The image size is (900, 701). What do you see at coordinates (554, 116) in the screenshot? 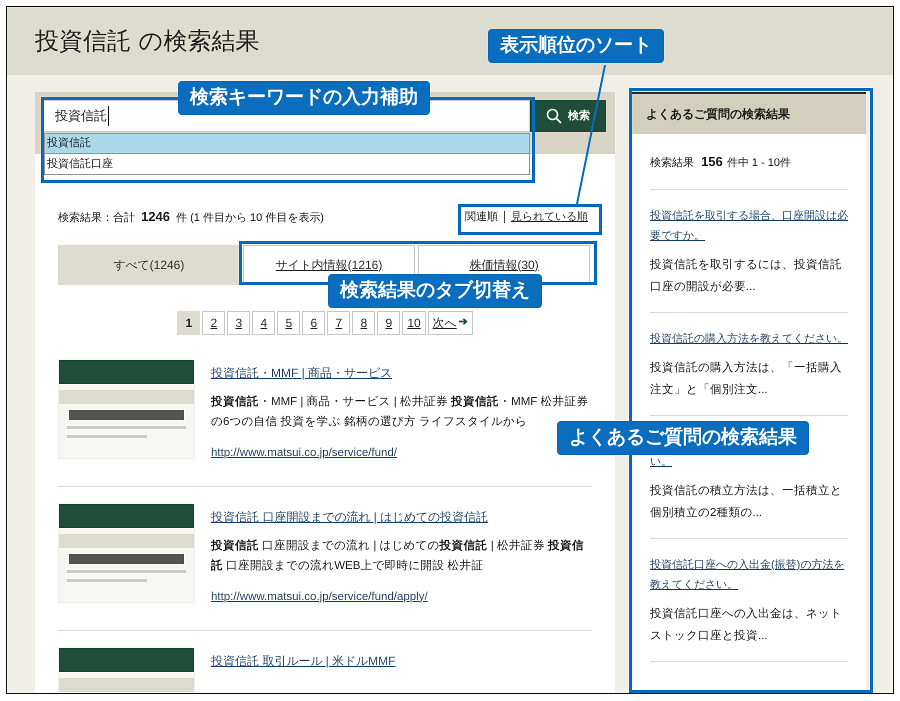
I see `search-icon` at bounding box center [554, 116].